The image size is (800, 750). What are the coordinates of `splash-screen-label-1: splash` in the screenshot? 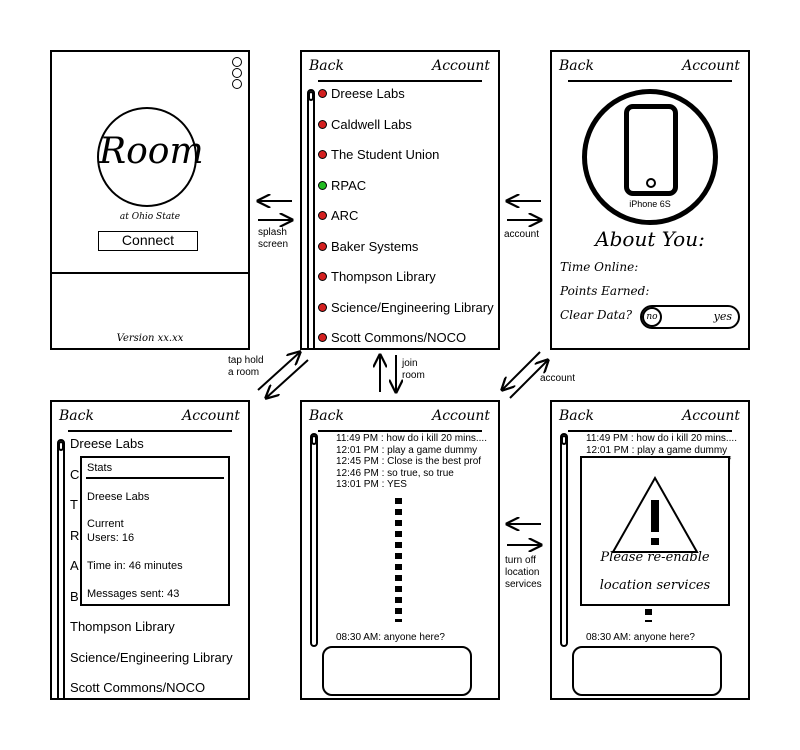 It's located at (272, 232).